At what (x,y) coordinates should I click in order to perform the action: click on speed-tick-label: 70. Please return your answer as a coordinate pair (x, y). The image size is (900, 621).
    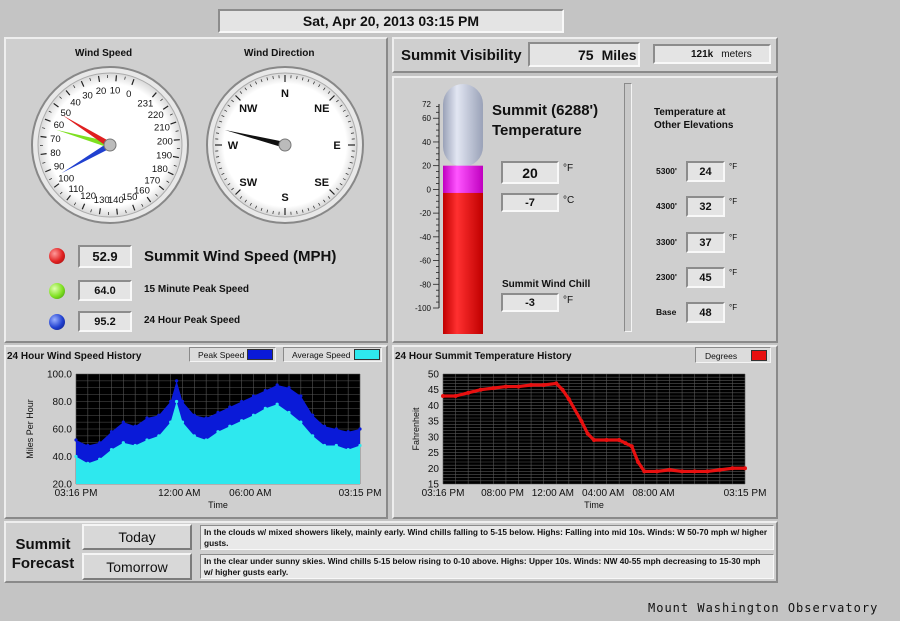
    Looking at the image, I should click on (55, 139).